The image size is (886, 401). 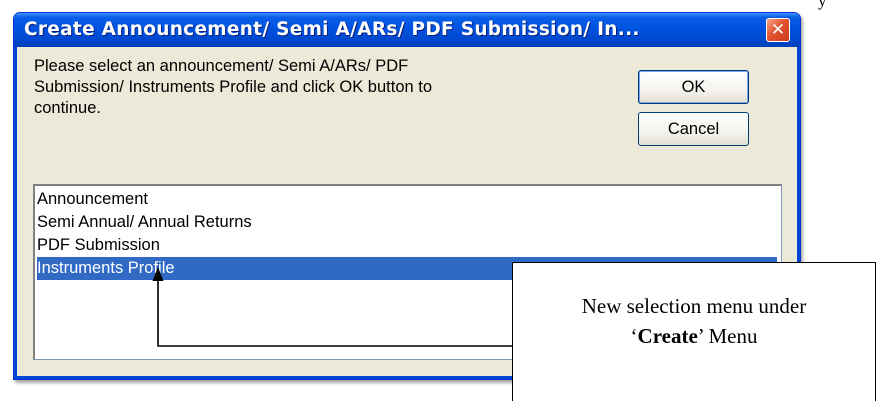 What do you see at coordinates (694, 306) in the screenshot?
I see `callout-line1: New selection menu under` at bounding box center [694, 306].